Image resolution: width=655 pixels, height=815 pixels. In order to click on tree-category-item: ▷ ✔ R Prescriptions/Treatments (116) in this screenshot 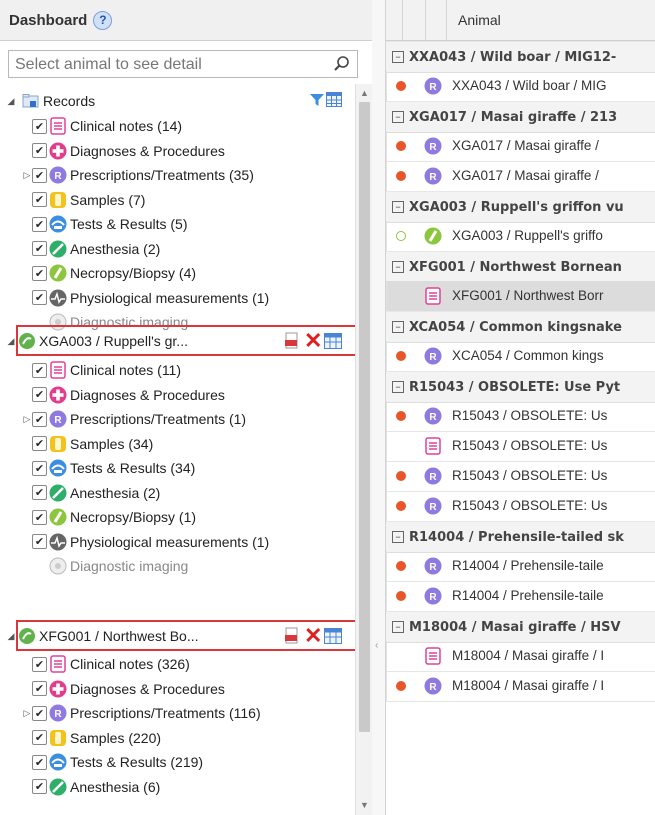, I will do `click(141, 713)`.